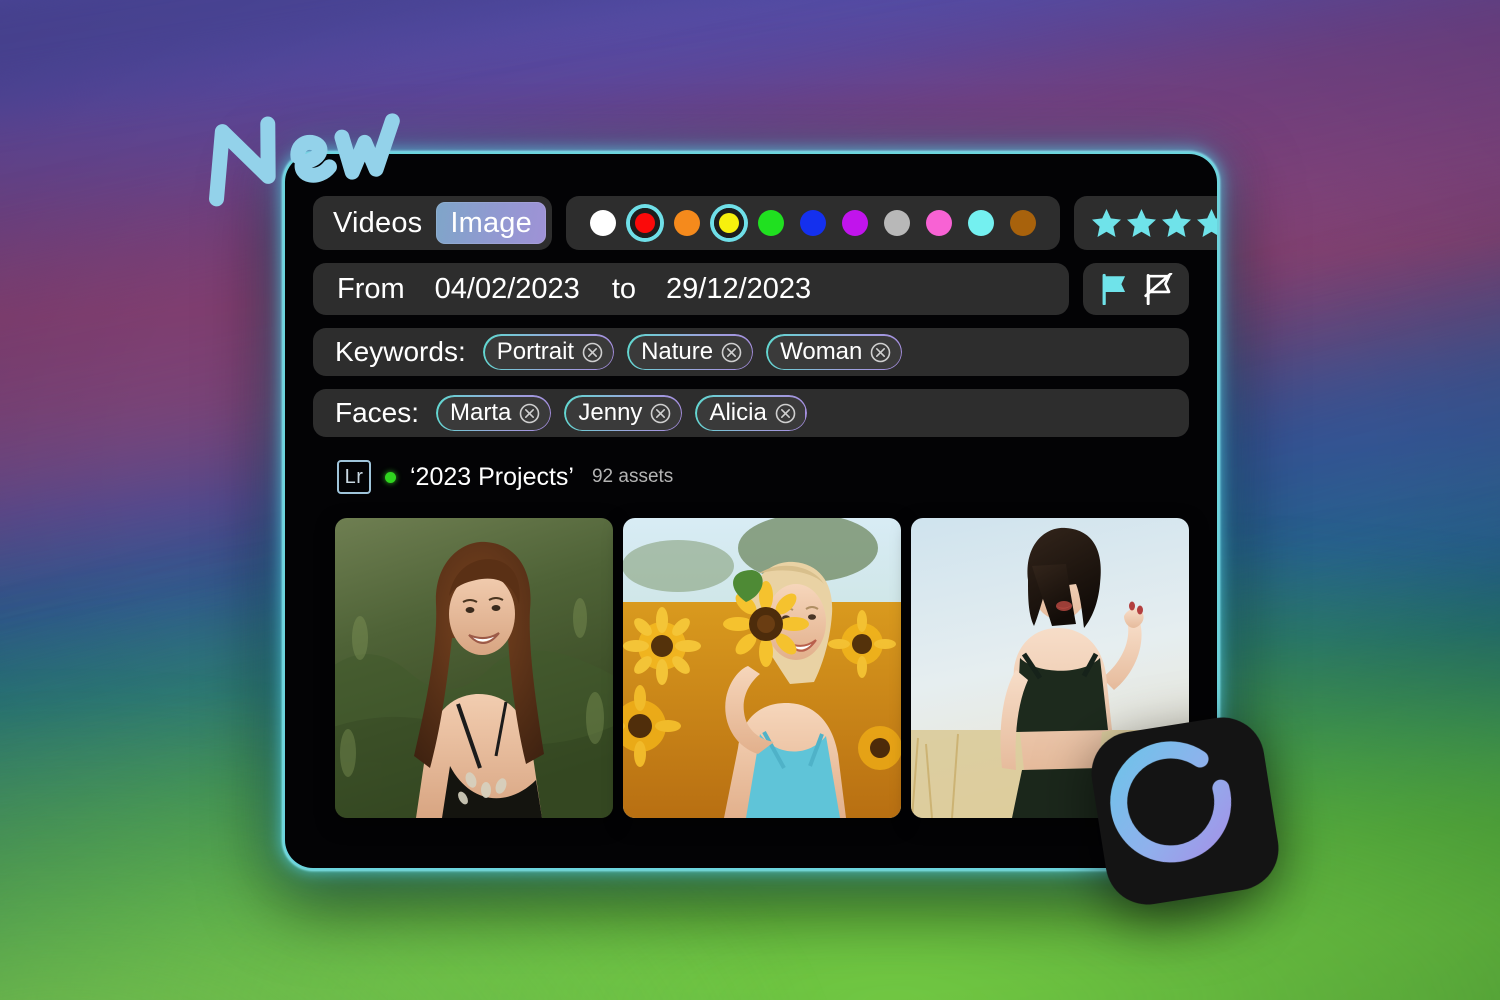  I want to click on color-swatch-blue, so click(813, 223).